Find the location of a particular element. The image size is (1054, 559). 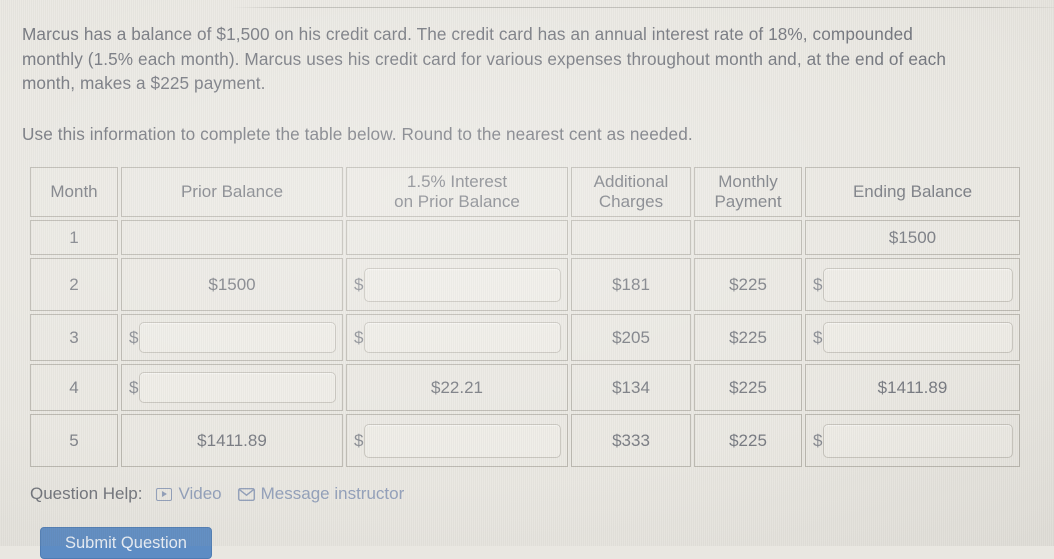

header-prior-balance-label: Prior Balance is located at coordinates (232, 191).